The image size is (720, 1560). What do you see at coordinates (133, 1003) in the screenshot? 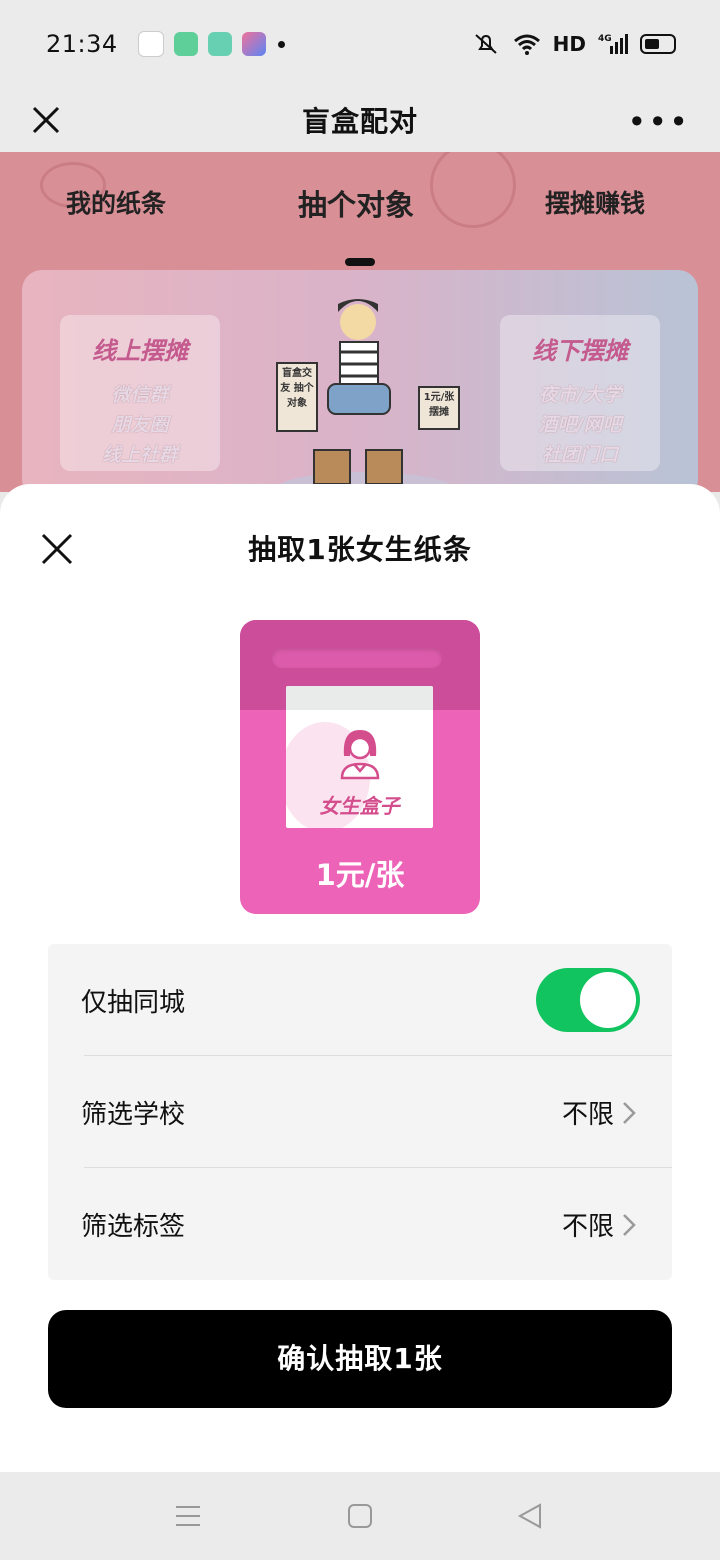
I see `same-city-label: 仅抽同城` at bounding box center [133, 1003].